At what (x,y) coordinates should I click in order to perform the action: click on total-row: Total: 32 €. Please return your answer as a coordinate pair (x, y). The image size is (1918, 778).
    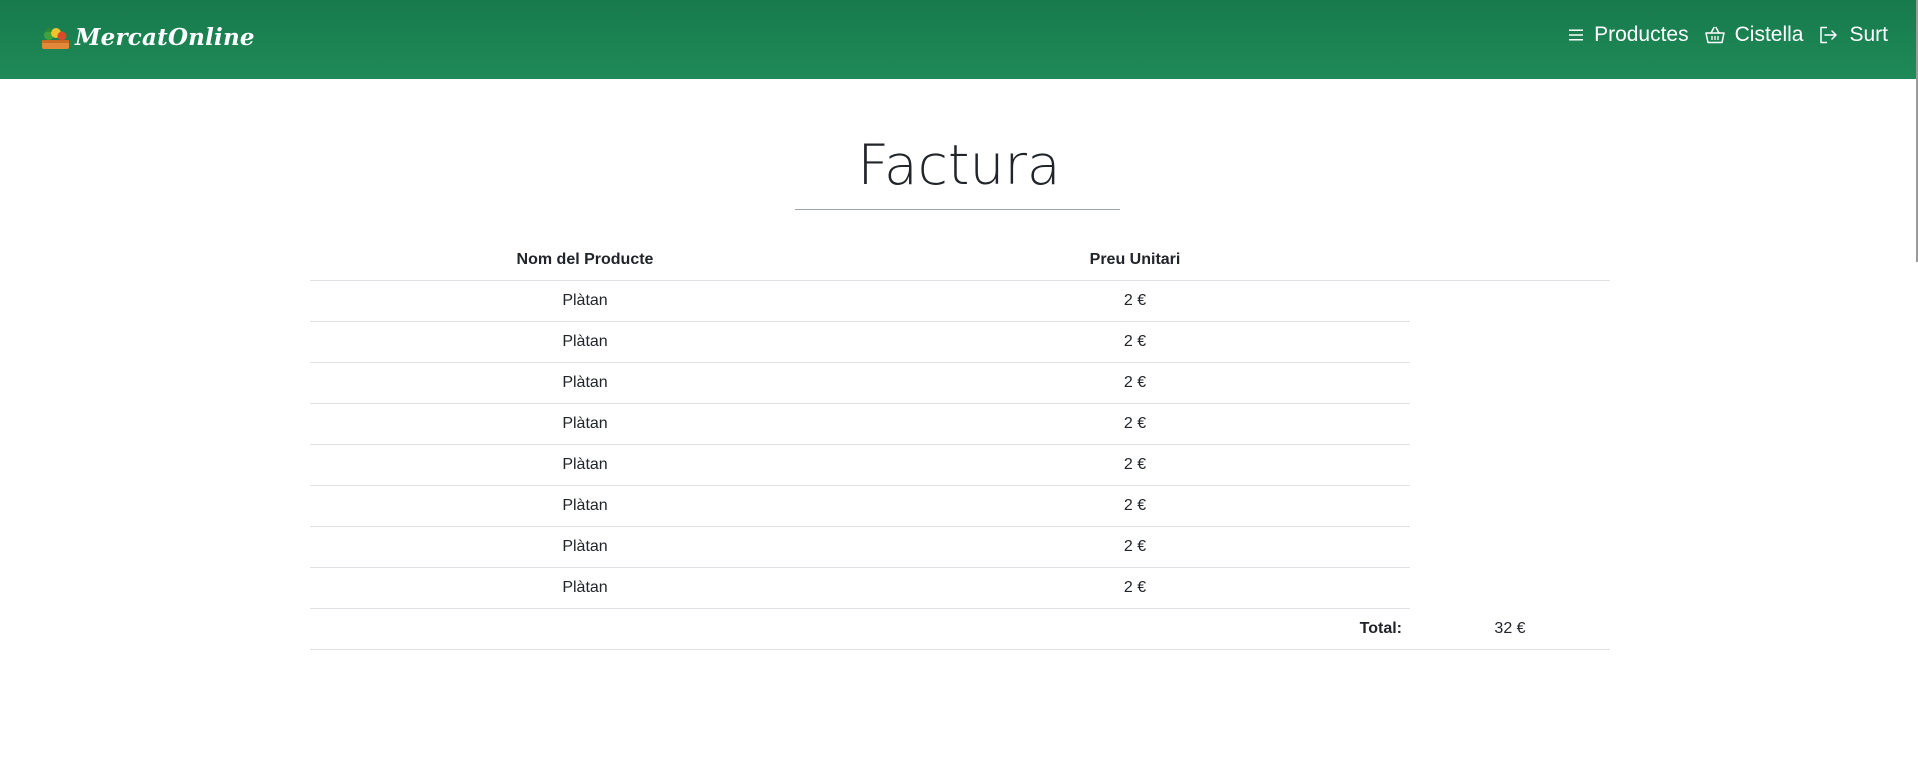
    Looking at the image, I should click on (960, 629).